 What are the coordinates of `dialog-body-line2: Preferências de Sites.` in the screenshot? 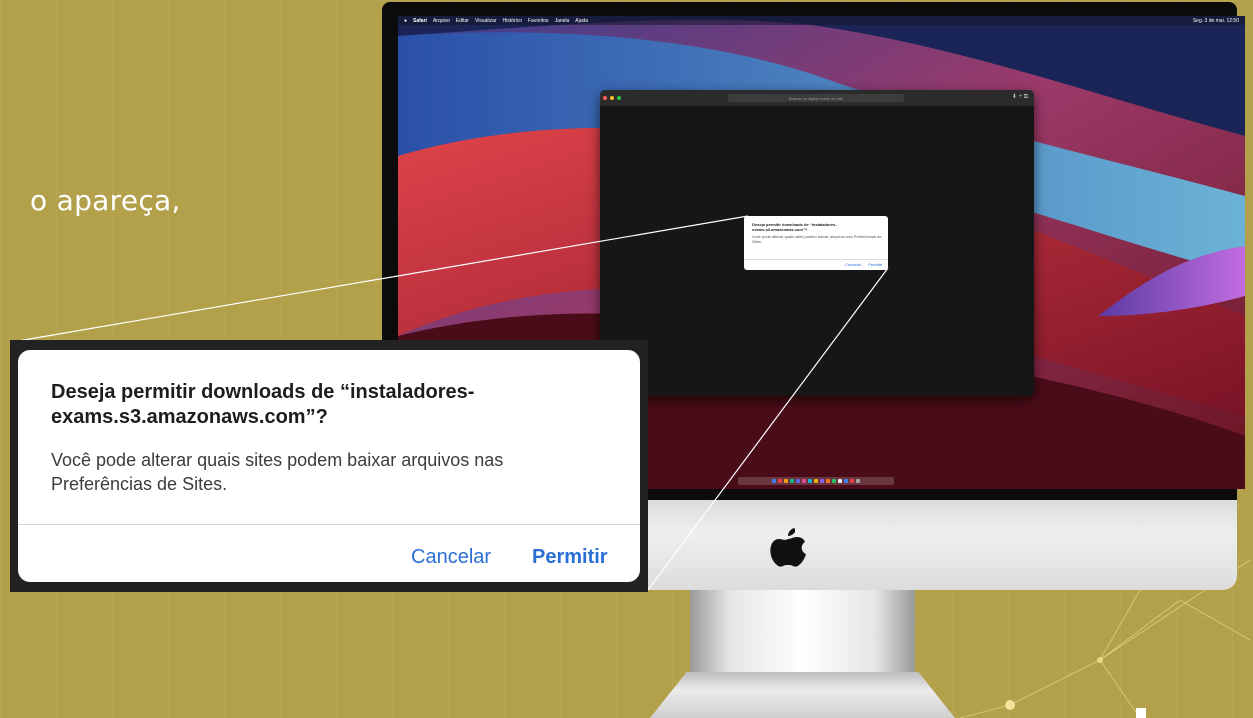 It's located at (139, 484).